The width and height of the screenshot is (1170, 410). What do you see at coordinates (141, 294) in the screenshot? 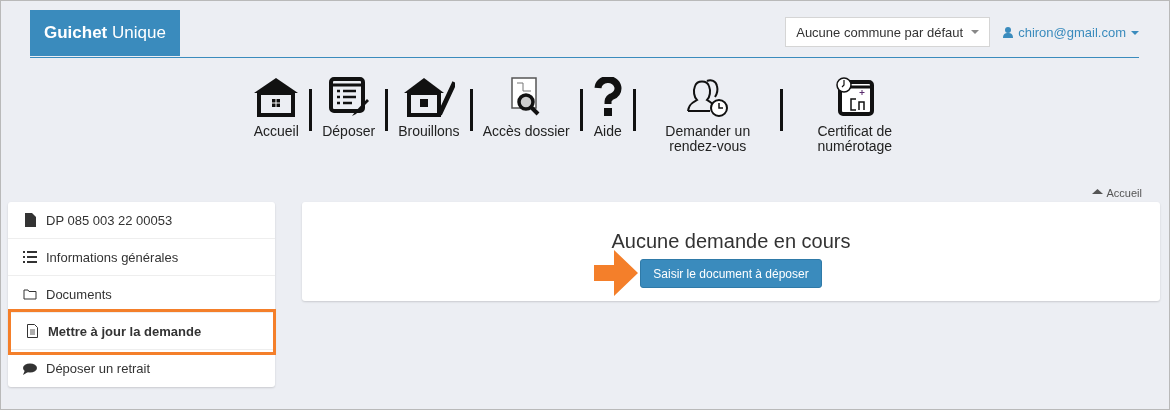
I see `sidebar-item: Documents` at bounding box center [141, 294].